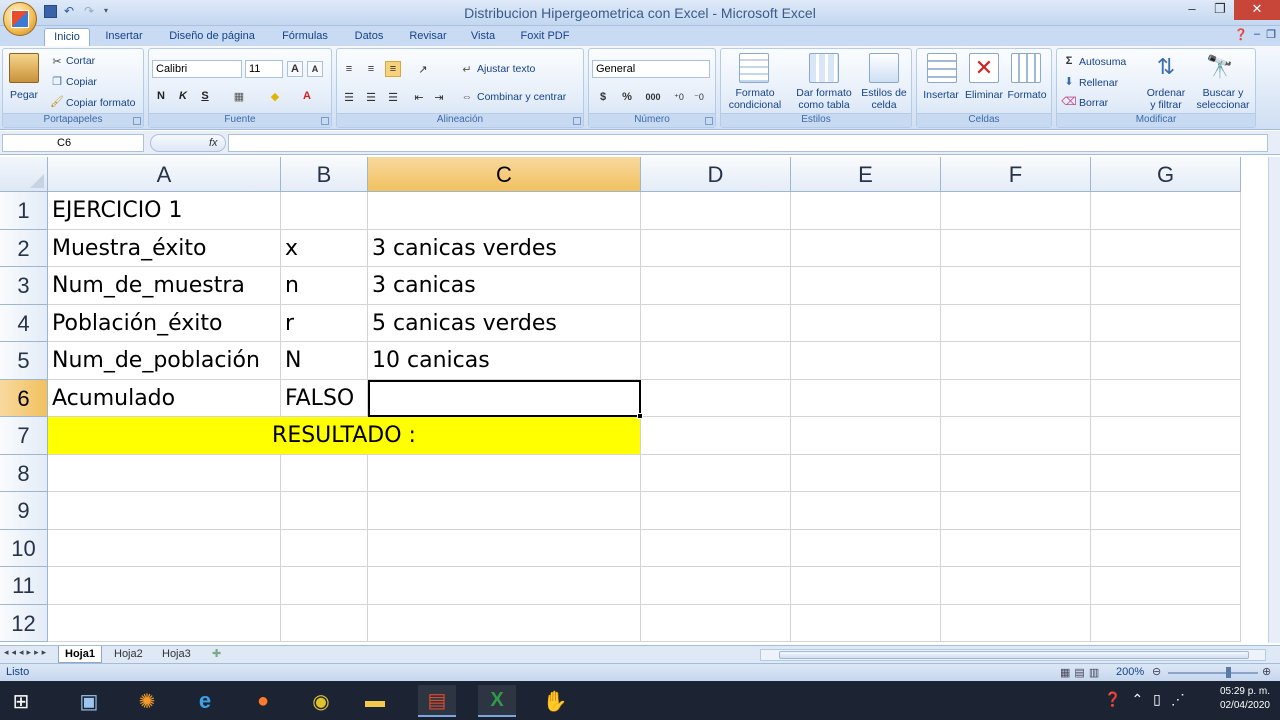 This screenshot has height=720, width=1280. What do you see at coordinates (439, 97) in the screenshot?
I see `increase-indent-icon: ⇥` at bounding box center [439, 97].